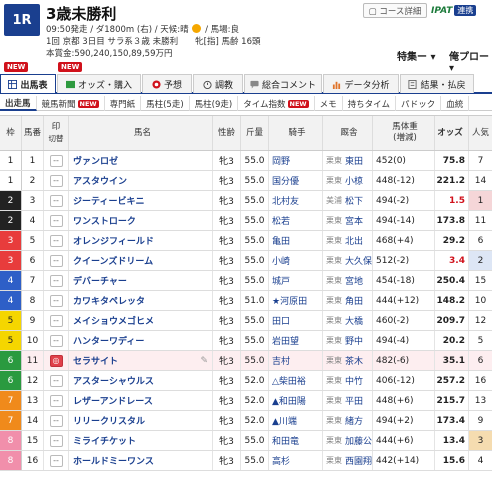  Describe the element at coordinates (281, 260) in the screenshot. I see `jockey-link: 小崎` at that location.